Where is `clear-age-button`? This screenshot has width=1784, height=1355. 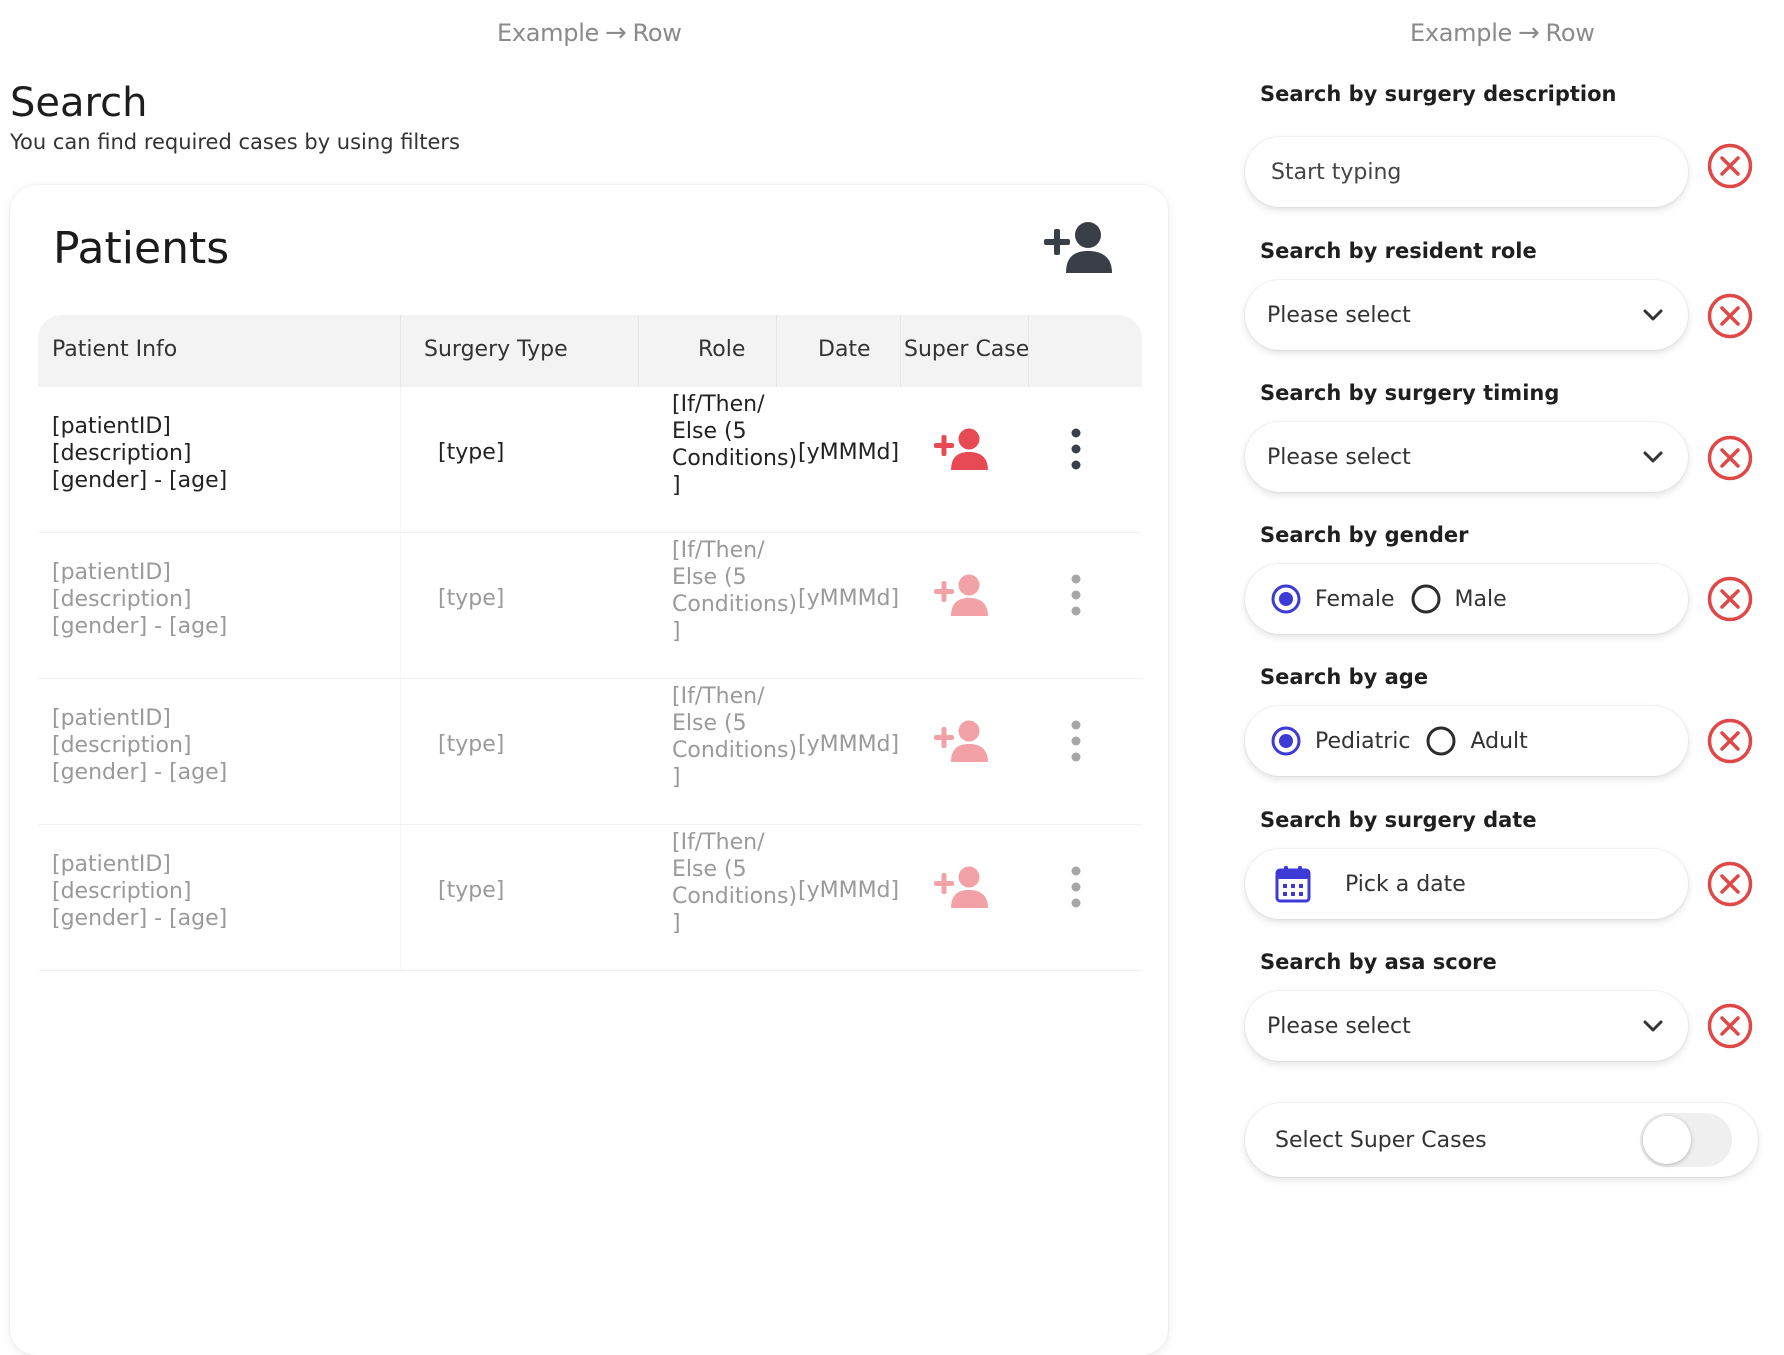
clear-age-button is located at coordinates (1730, 741).